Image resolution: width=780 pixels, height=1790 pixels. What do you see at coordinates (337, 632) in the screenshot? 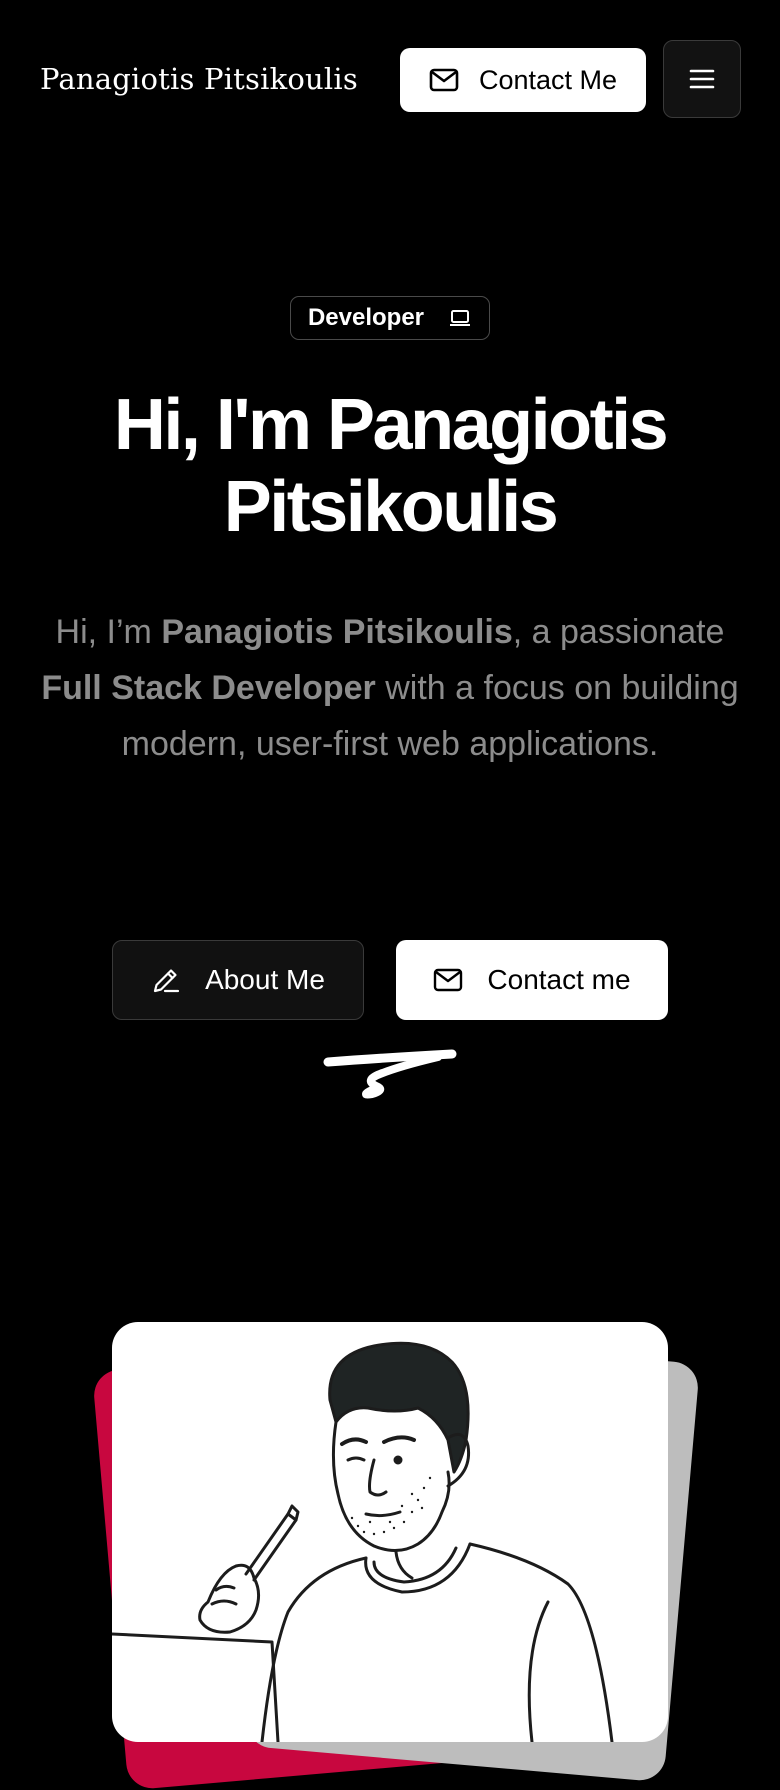
I see `intro-name: Panagiotis Pitsikoulis` at bounding box center [337, 632].